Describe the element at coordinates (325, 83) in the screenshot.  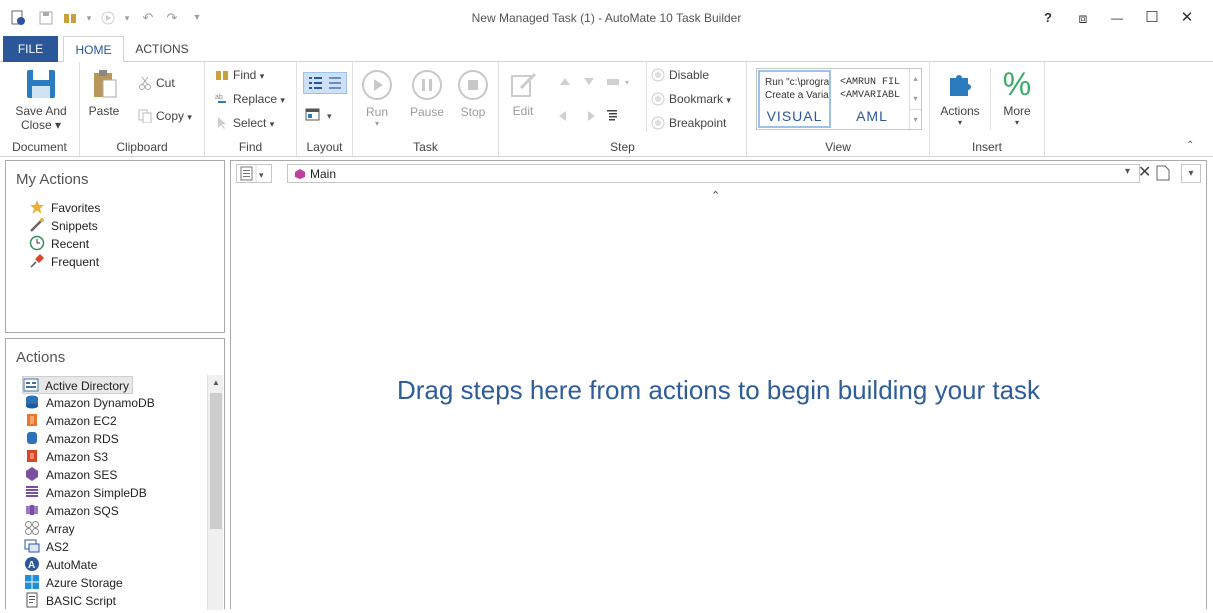
I see `list-layout-button` at that location.